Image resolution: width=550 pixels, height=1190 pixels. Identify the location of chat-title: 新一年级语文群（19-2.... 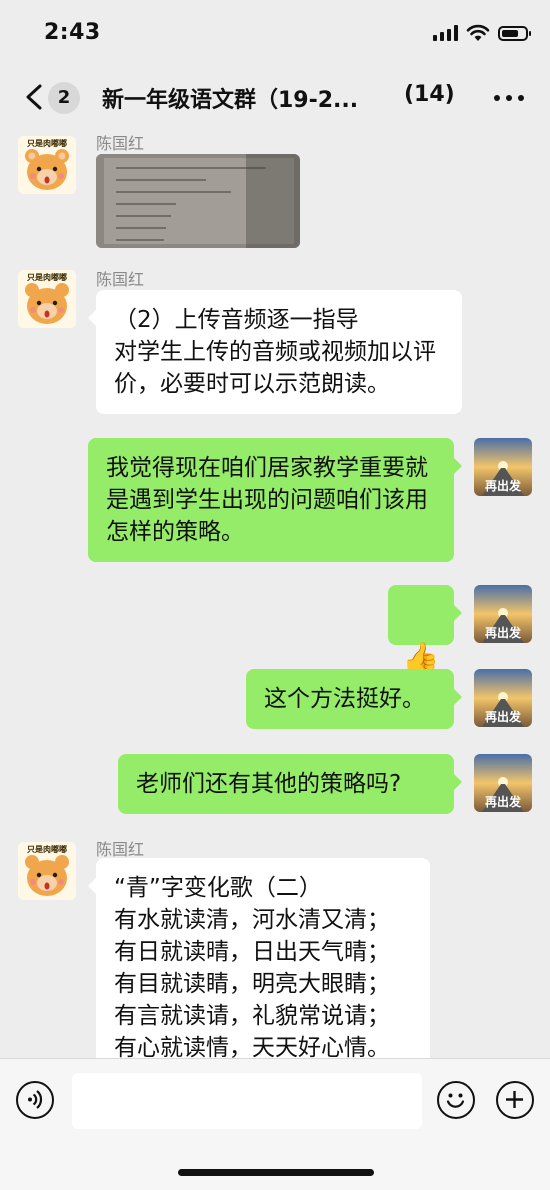
(230, 100).